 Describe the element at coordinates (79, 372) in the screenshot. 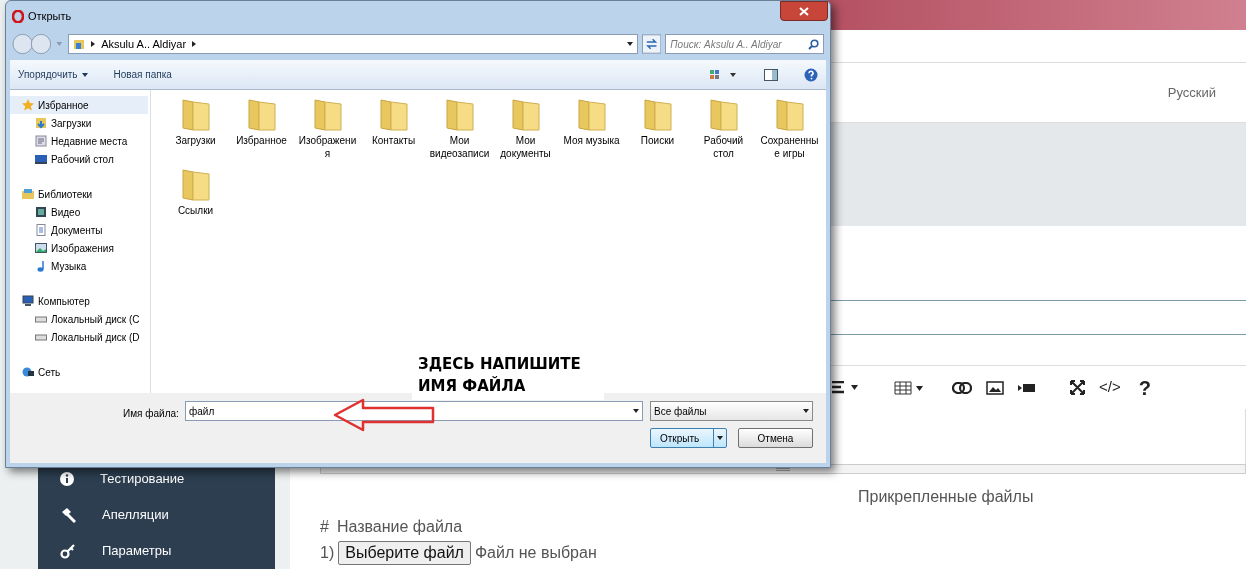

I see `nav-item: Сеть` at that location.